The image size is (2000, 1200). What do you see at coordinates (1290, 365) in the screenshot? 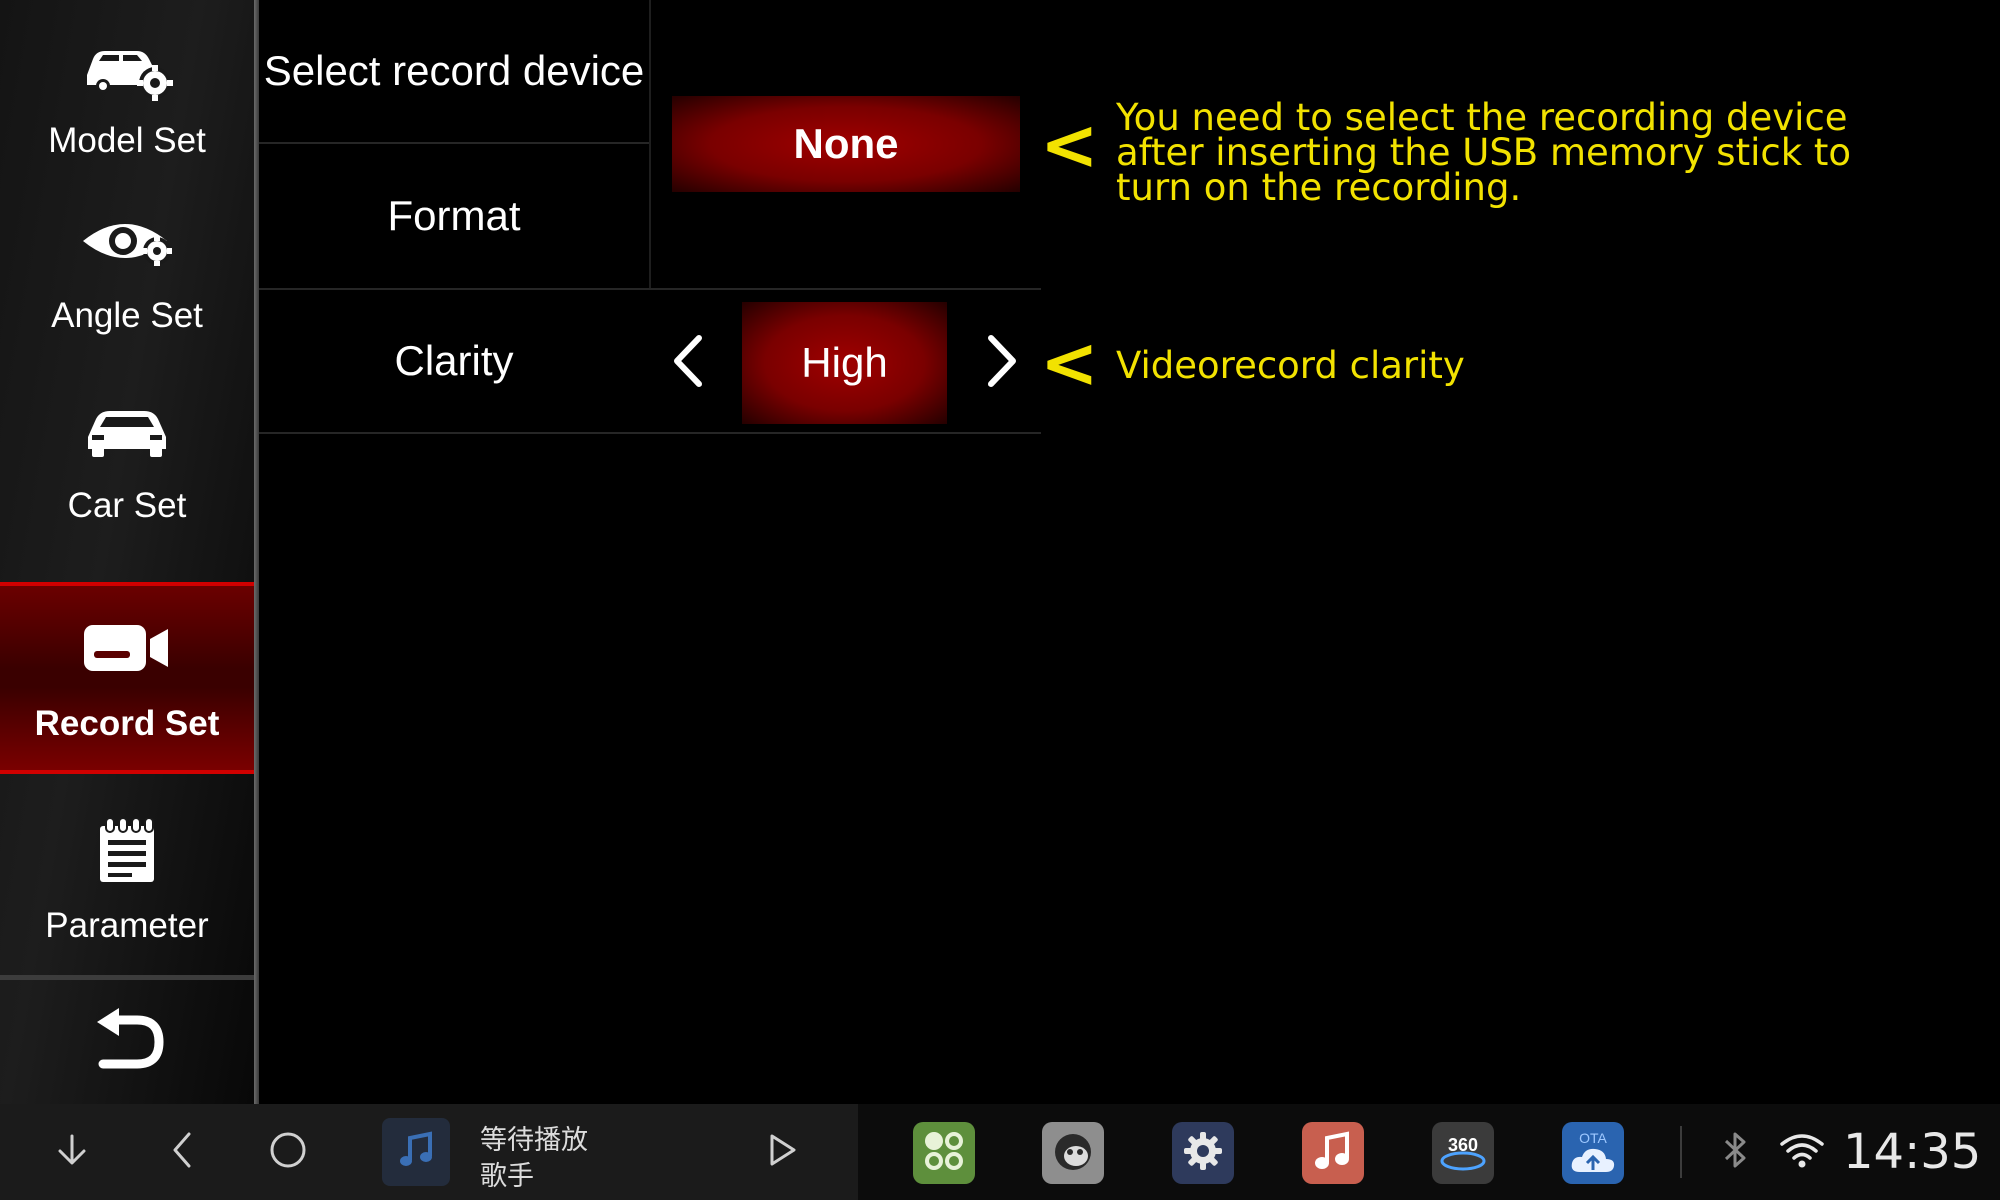
I see `clarity-note: Videorecord clarity` at bounding box center [1290, 365].